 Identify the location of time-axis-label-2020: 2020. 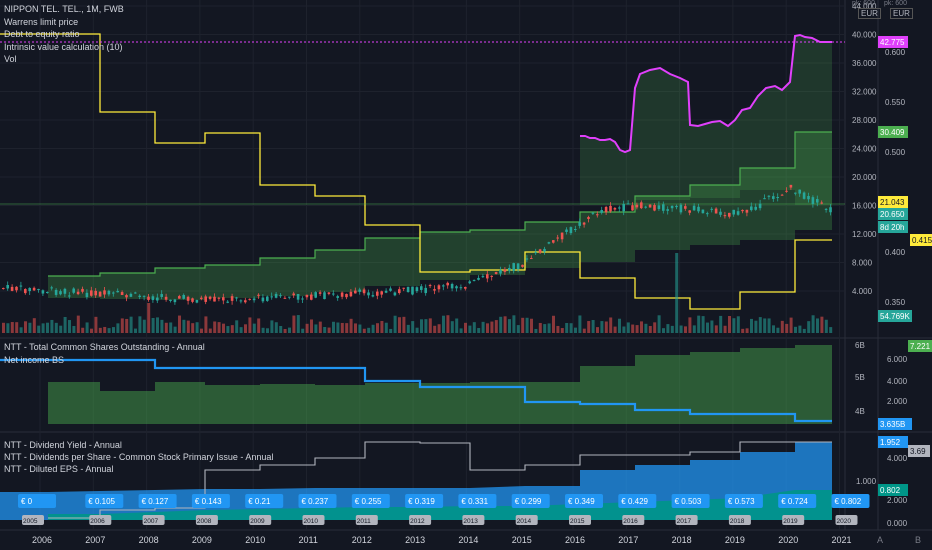
(788, 540).